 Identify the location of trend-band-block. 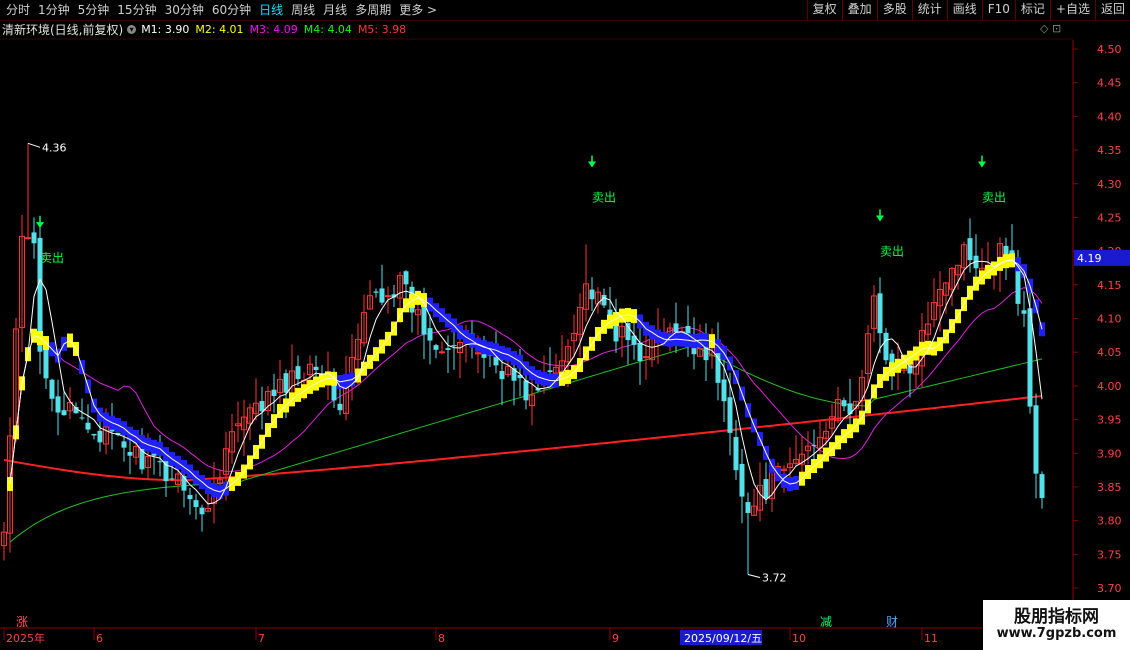
(10, 484).